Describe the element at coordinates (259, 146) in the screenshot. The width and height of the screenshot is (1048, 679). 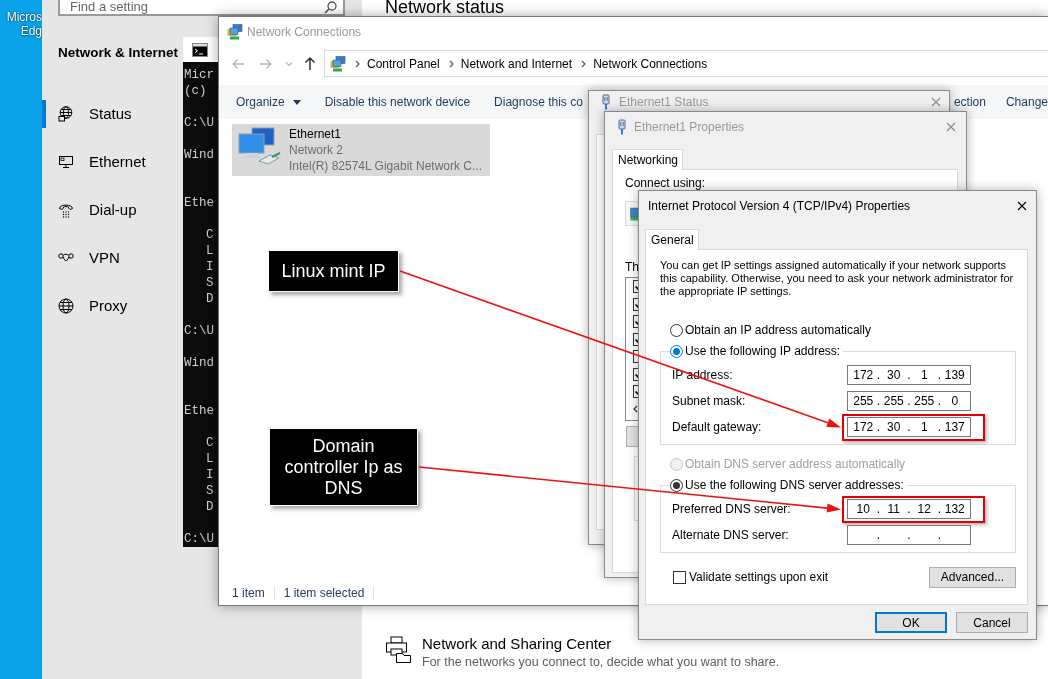
I see `network-computers-icon` at that location.